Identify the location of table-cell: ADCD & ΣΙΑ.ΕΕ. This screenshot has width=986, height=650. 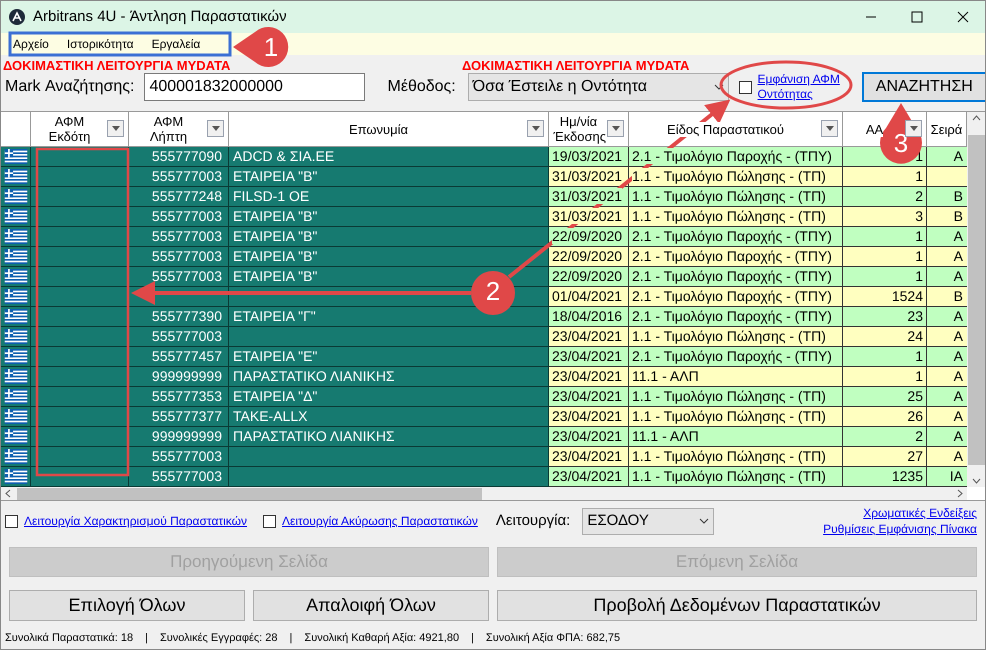
(389, 157).